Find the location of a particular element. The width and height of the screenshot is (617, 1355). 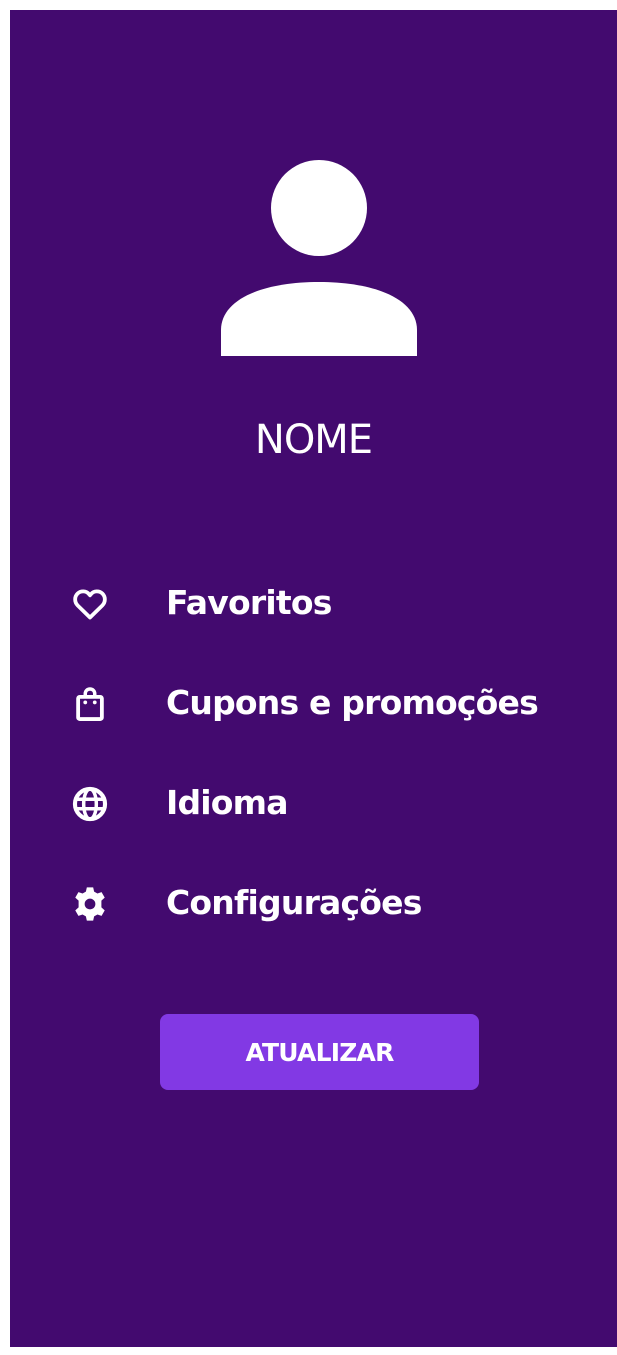

avatar-icon is located at coordinates (319, 258).